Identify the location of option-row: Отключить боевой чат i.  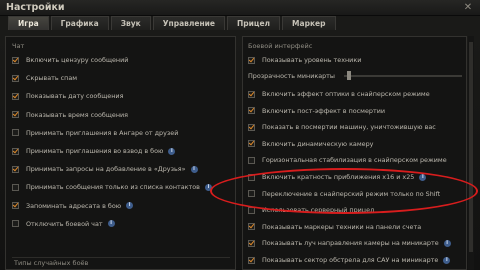
(63, 224).